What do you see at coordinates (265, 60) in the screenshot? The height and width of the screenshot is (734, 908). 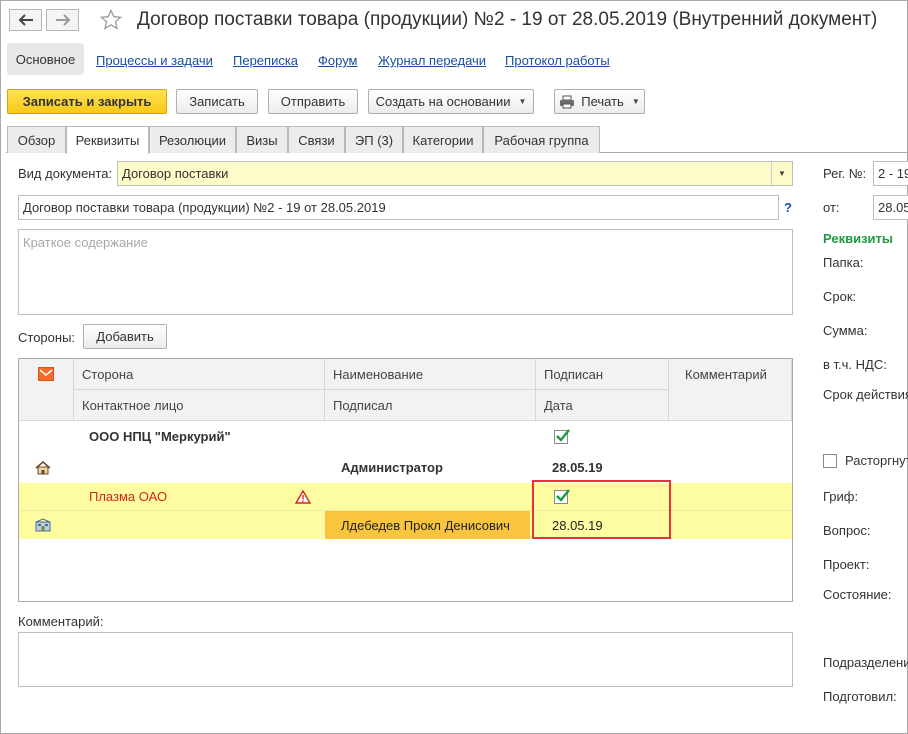 I see `section-correspondence: Переписка` at bounding box center [265, 60].